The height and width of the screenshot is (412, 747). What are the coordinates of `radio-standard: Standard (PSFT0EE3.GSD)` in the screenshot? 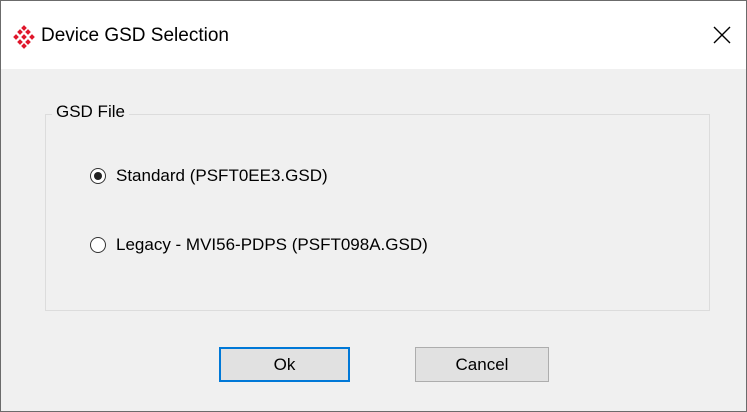 It's located at (209, 176).